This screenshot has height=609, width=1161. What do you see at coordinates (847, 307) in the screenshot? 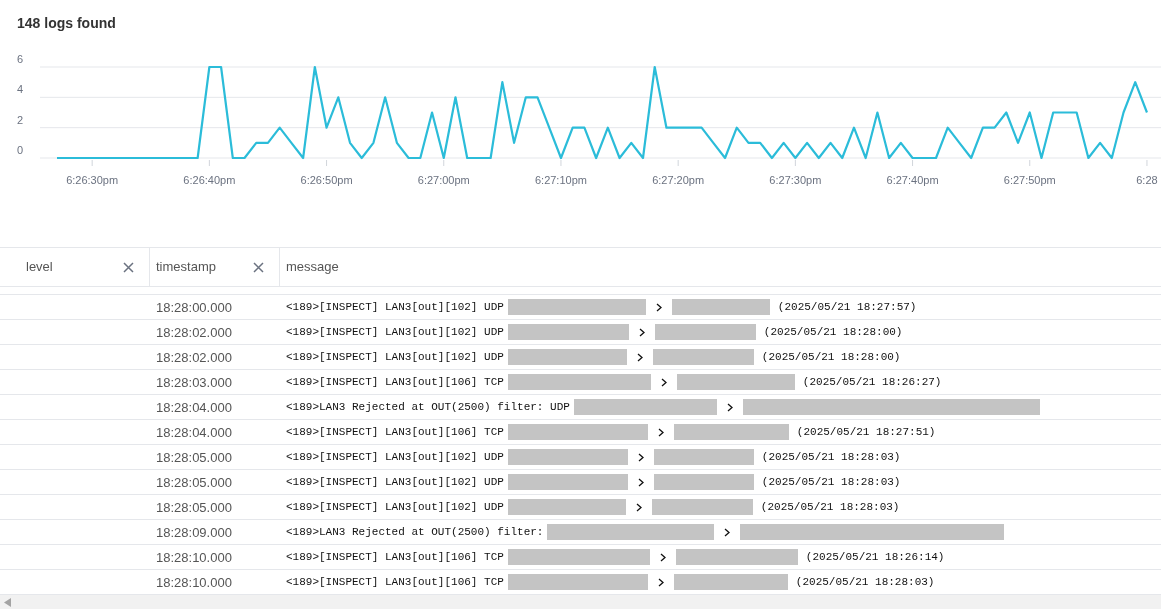
I see `message-date: (2025/05/21 18:27:57)` at bounding box center [847, 307].